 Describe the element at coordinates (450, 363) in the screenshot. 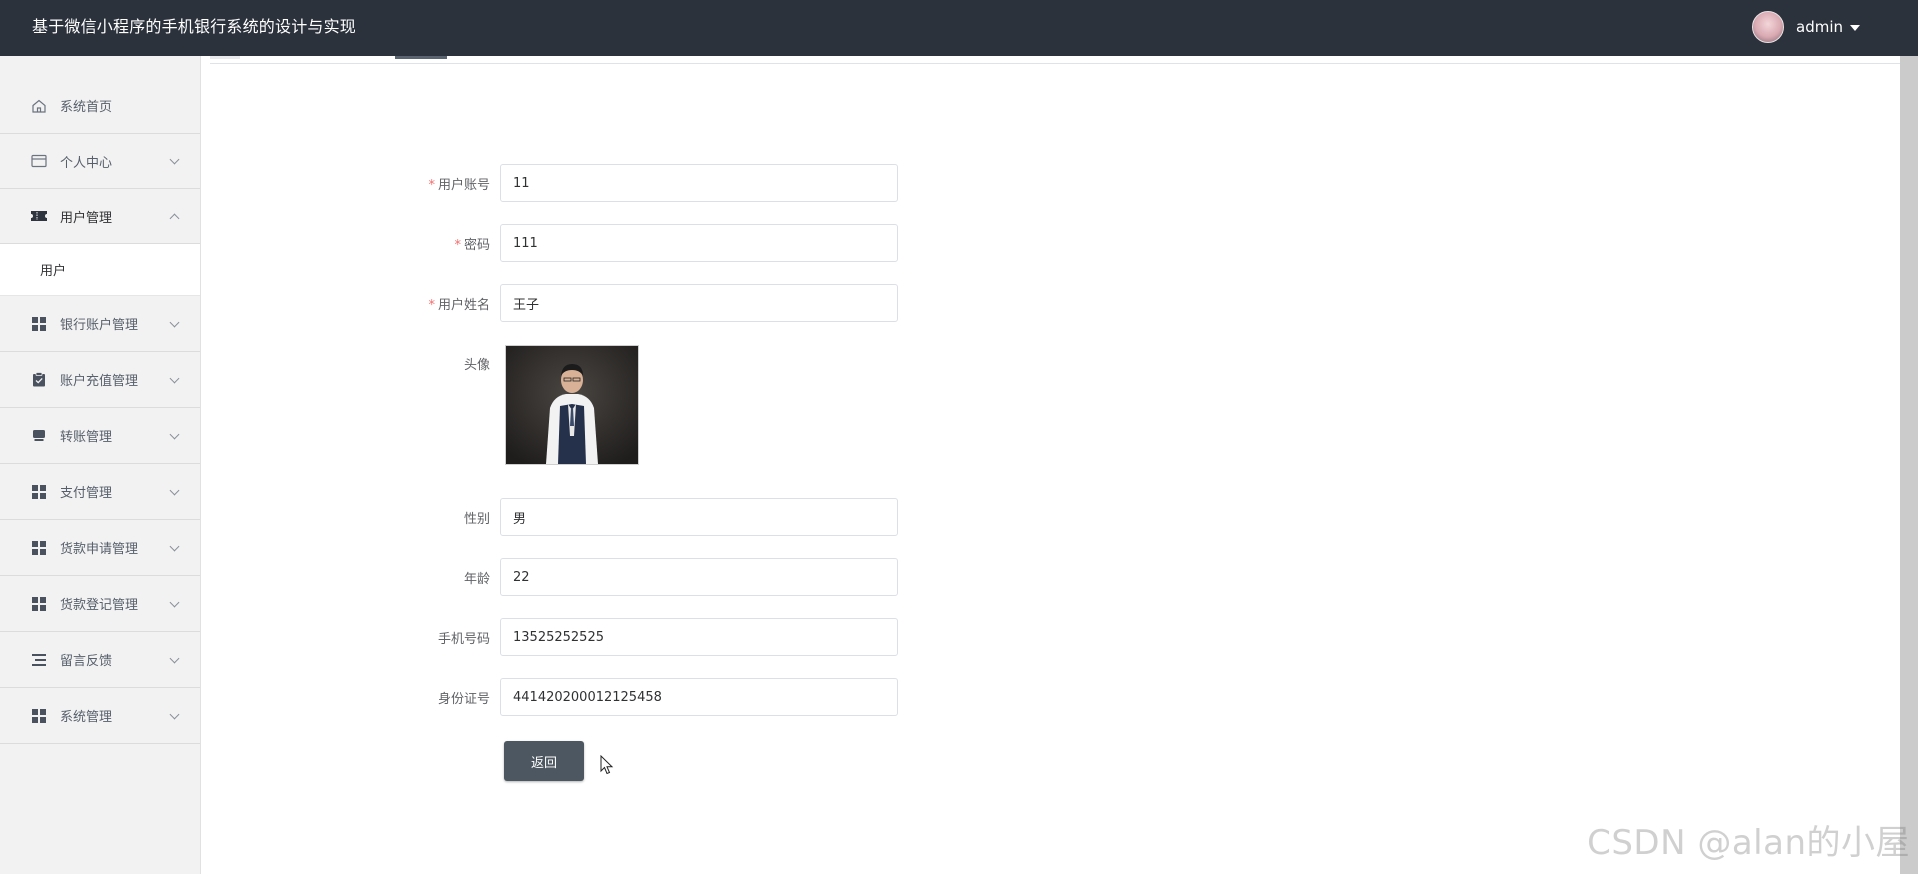

I see `form-row-avatar: 头像` at that location.